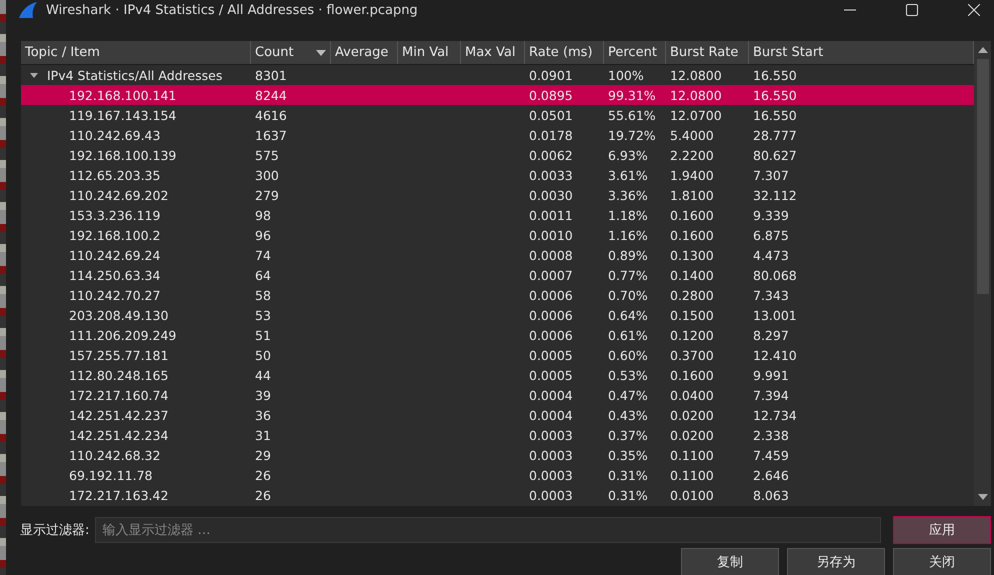  I want to click on table-cell: 7.307, so click(771, 175).